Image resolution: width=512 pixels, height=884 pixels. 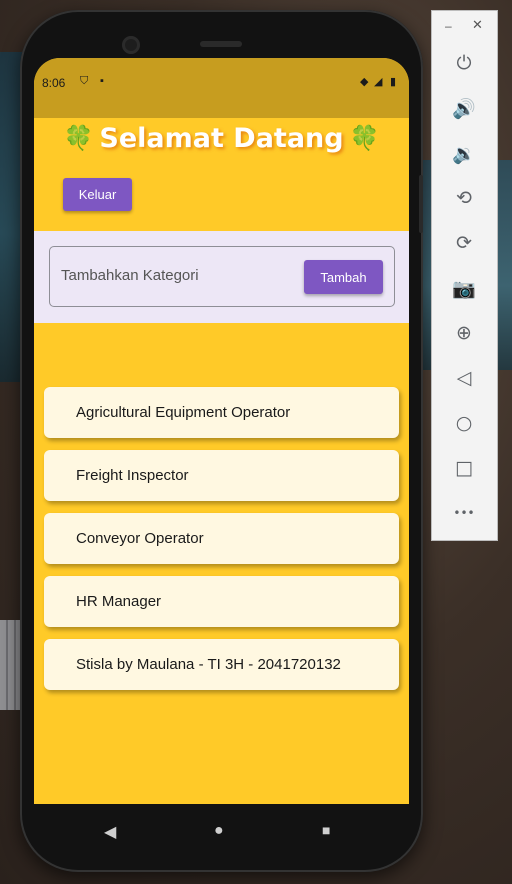 I want to click on page-title: 🍀 Selamat Datang 🍀, so click(x=221, y=138).